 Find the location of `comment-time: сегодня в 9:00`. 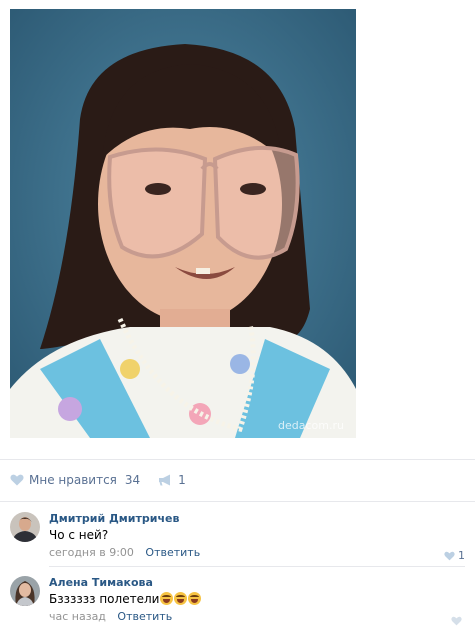

comment-time: сегодня в 9:00 is located at coordinates (91, 552).